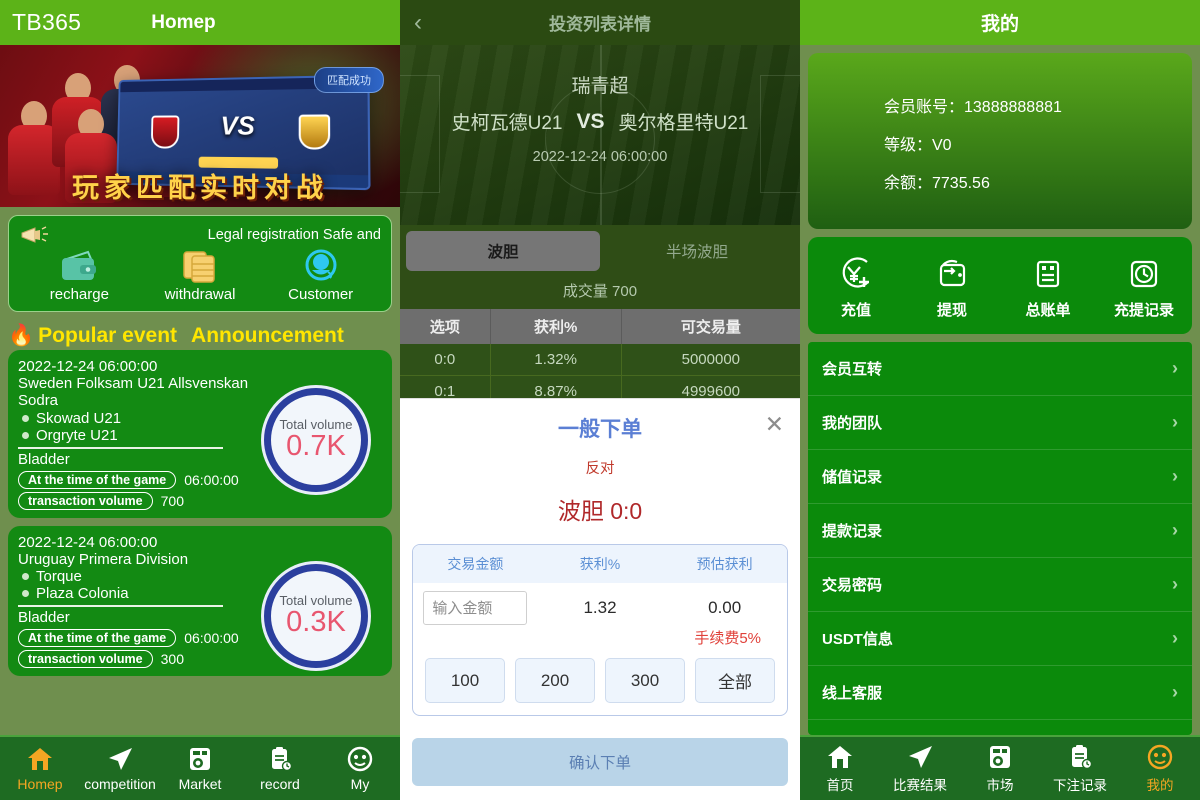 This screenshot has height=800, width=1200. I want to click on quick-bill: 总账单, so click(1048, 287).